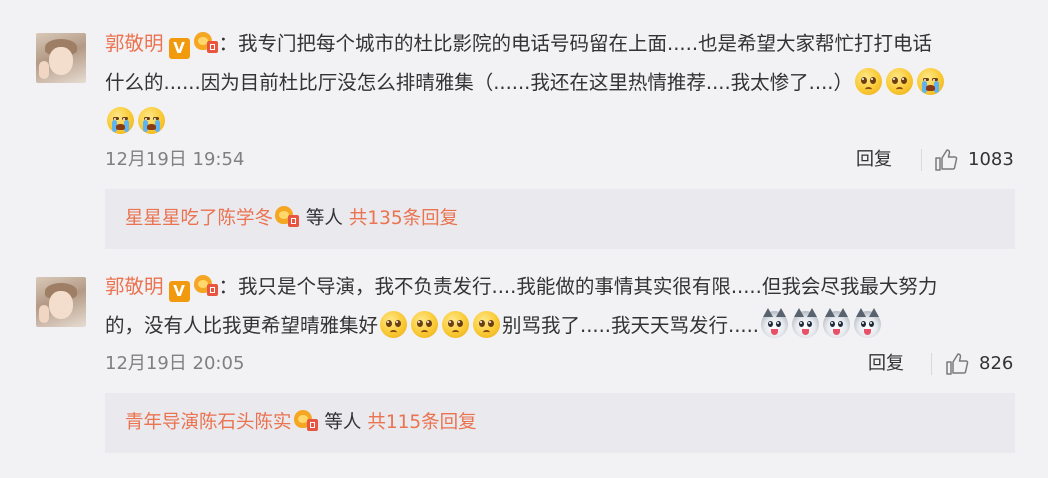 This screenshot has height=478, width=1048. What do you see at coordinates (991, 159) in the screenshot?
I see `like-count: 1083` at bounding box center [991, 159].